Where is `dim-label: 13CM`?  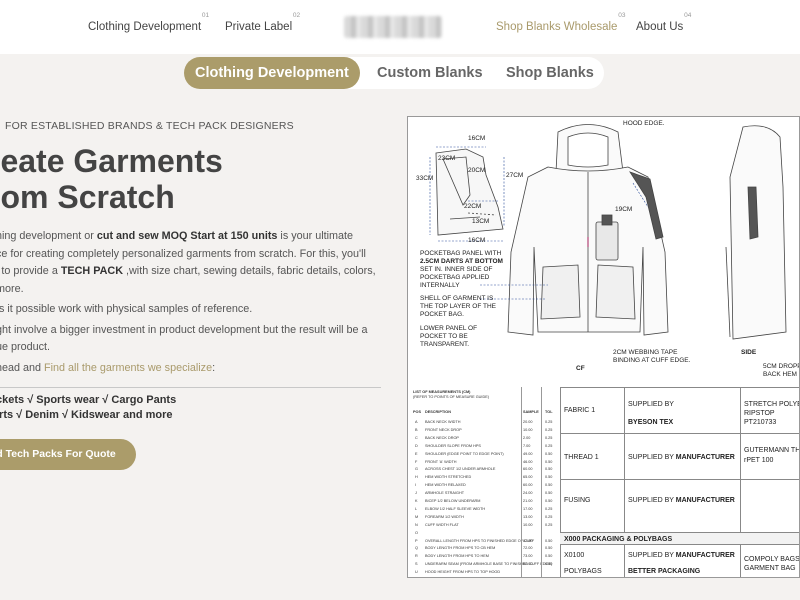
dim-label: 13CM is located at coordinates (481, 221).